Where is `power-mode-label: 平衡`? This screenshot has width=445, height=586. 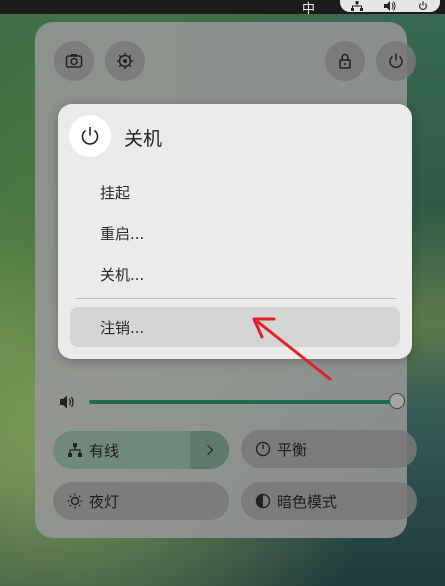
power-mode-label: 平衡 is located at coordinates (292, 449).